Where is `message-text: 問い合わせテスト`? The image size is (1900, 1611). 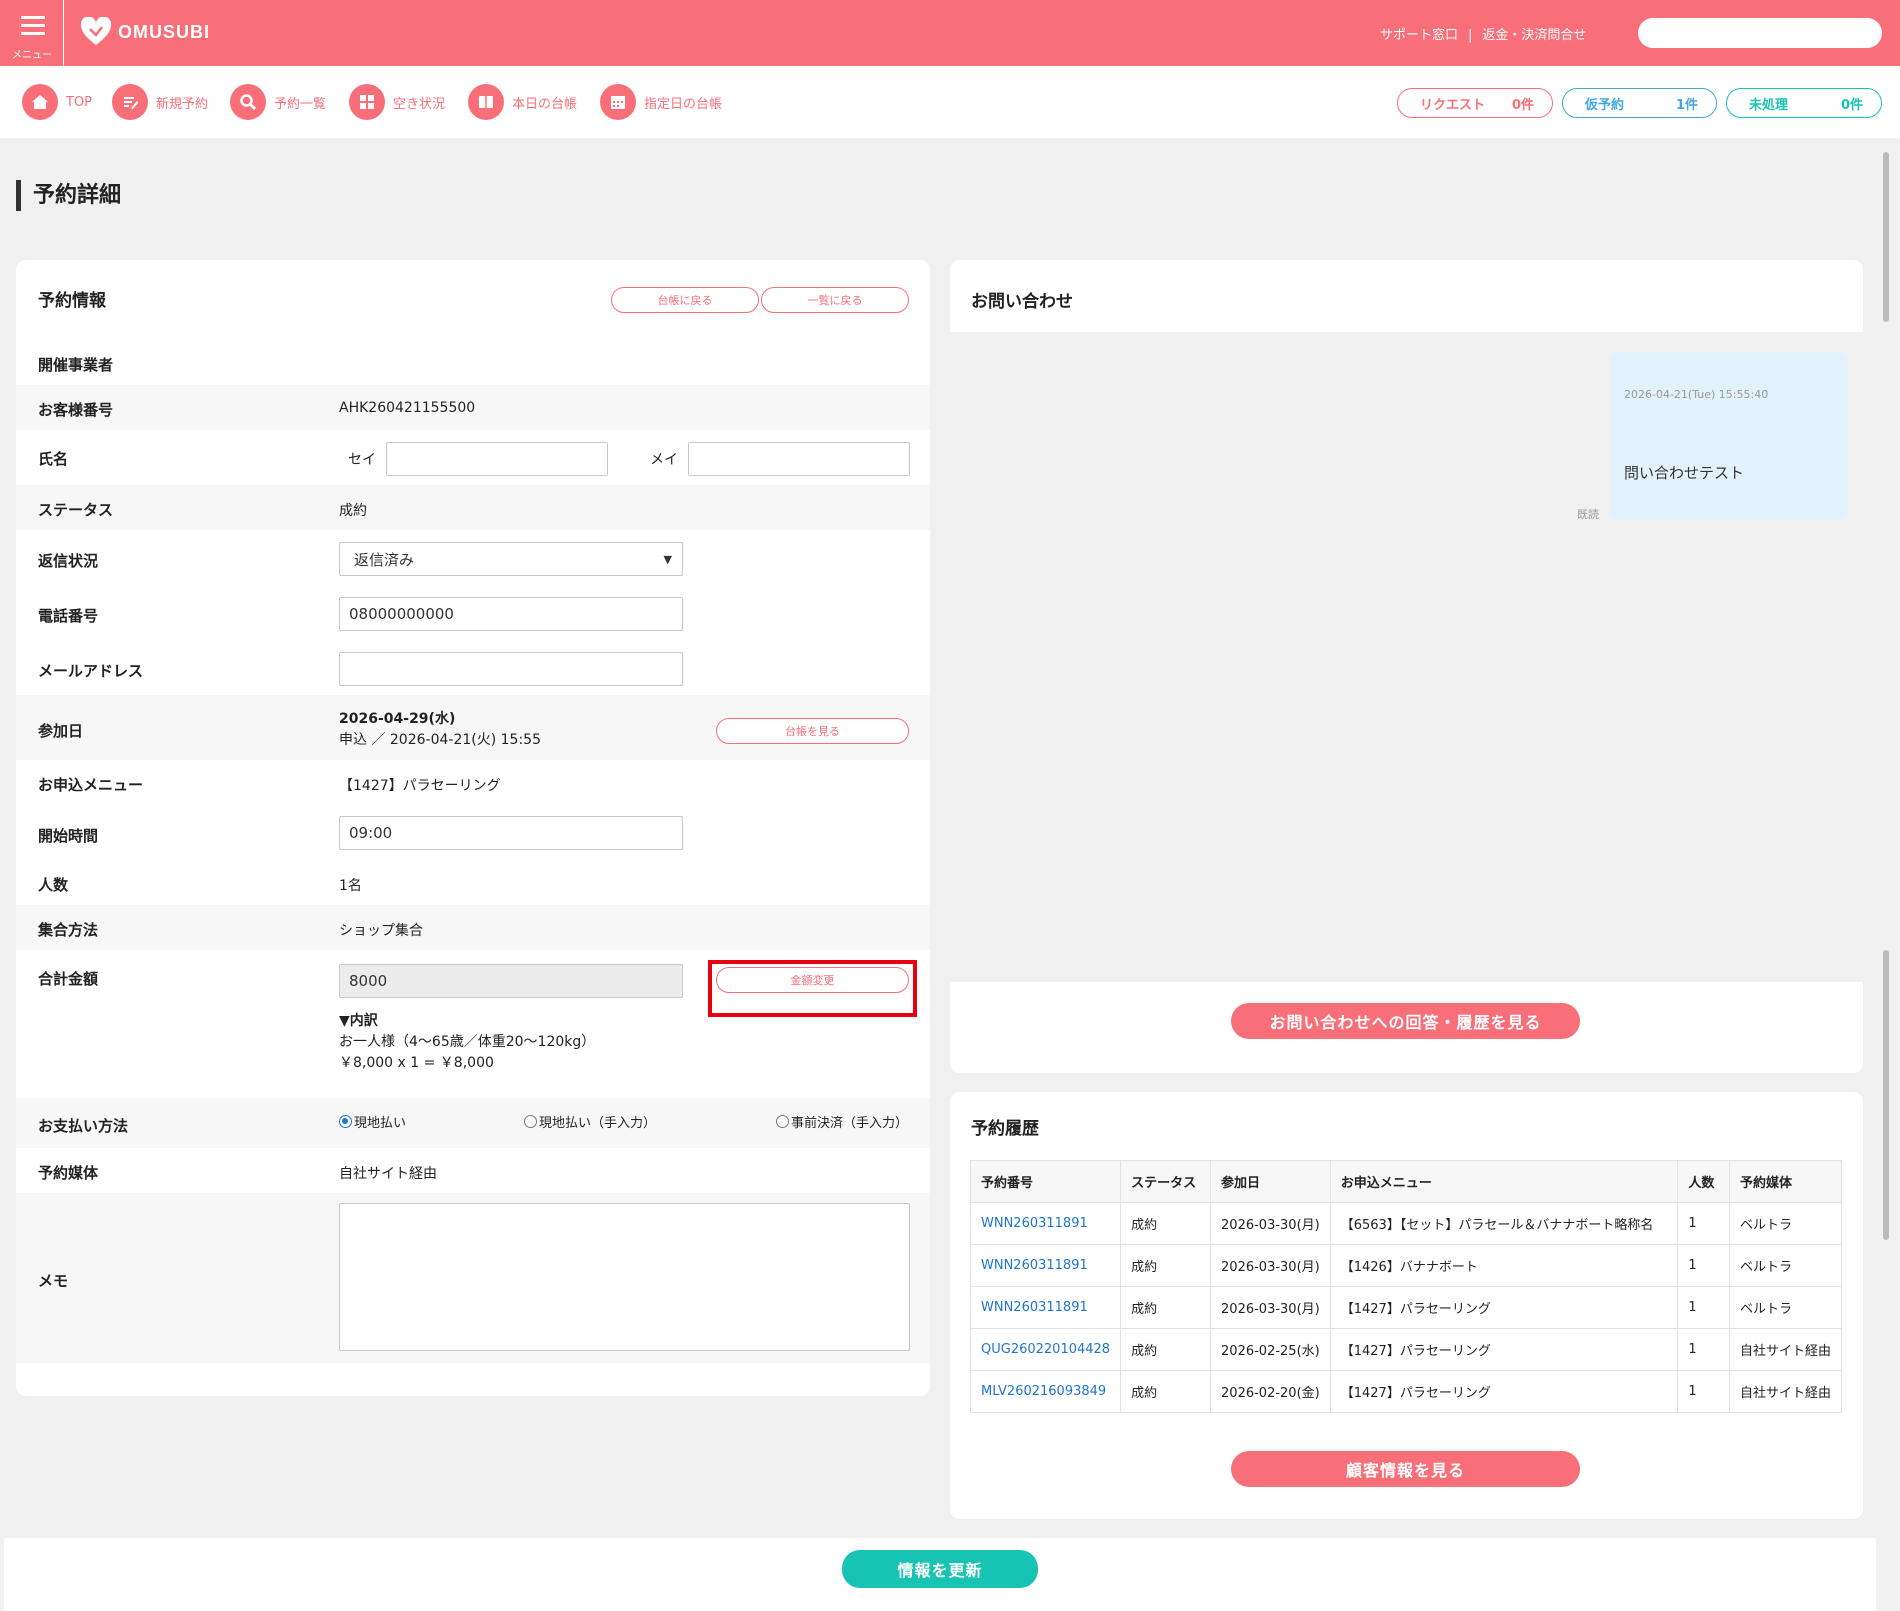
message-text: 問い合わせテスト is located at coordinates (1684, 473).